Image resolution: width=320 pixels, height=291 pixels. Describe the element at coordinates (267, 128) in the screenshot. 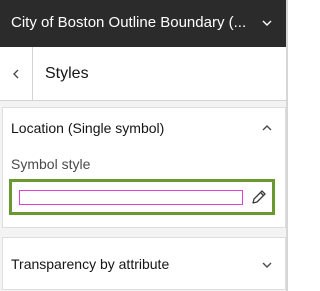

I see `chevron-up-icon` at that location.